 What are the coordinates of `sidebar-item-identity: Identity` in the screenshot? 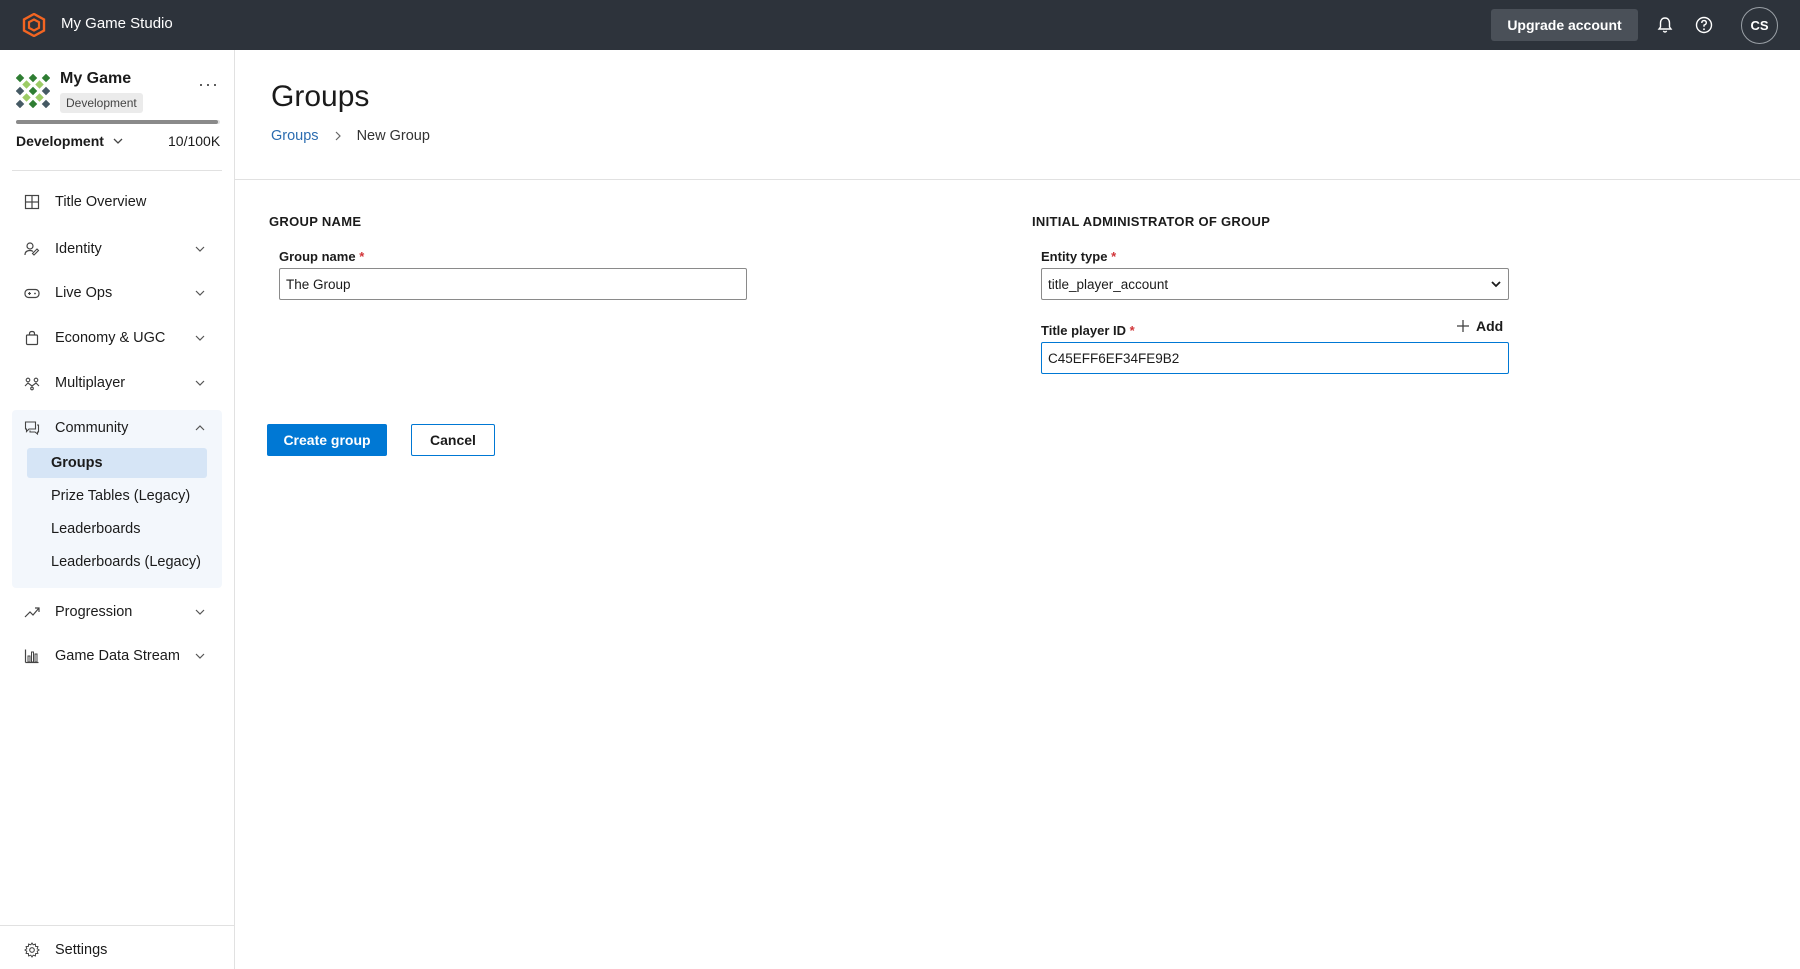 It's located at (117, 249).